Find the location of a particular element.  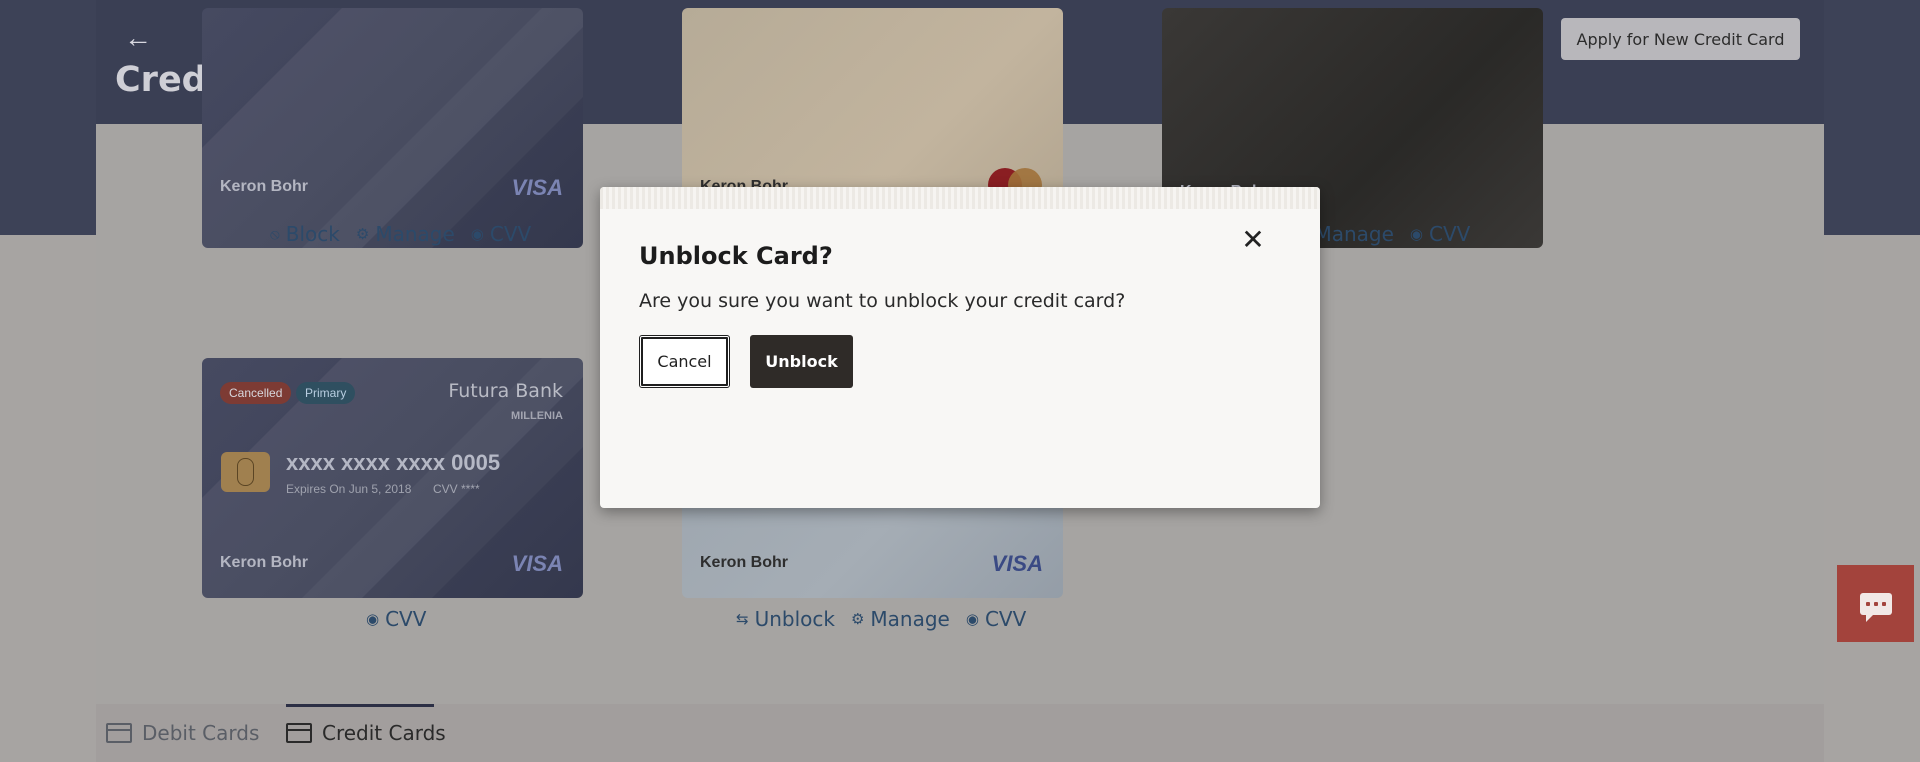

card-actions: ⇆ Unblock ⚙ Manage ◉ CVV is located at coordinates (881, 619).